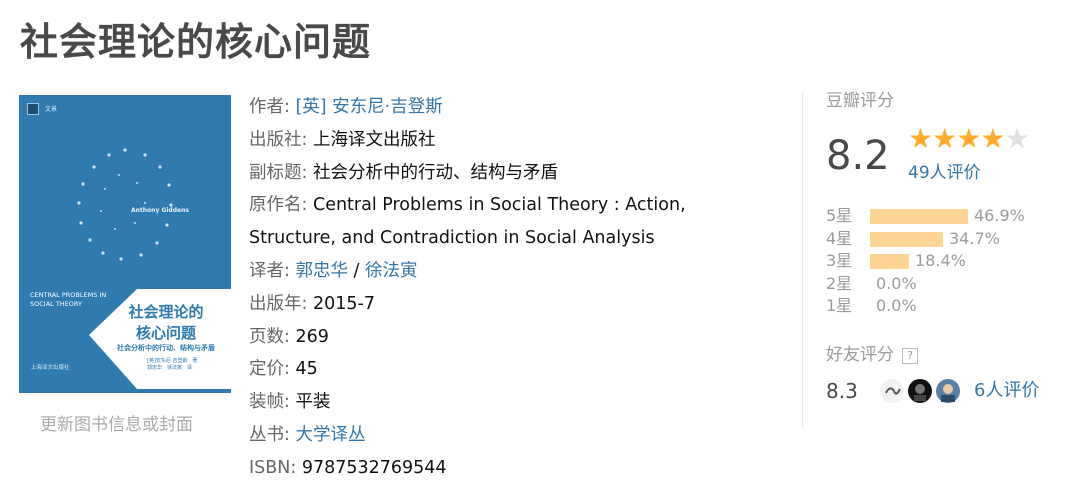 The width and height of the screenshot is (1080, 495). What do you see at coordinates (281, 139) in the screenshot?
I see `publisher-label: 出版社:` at bounding box center [281, 139].